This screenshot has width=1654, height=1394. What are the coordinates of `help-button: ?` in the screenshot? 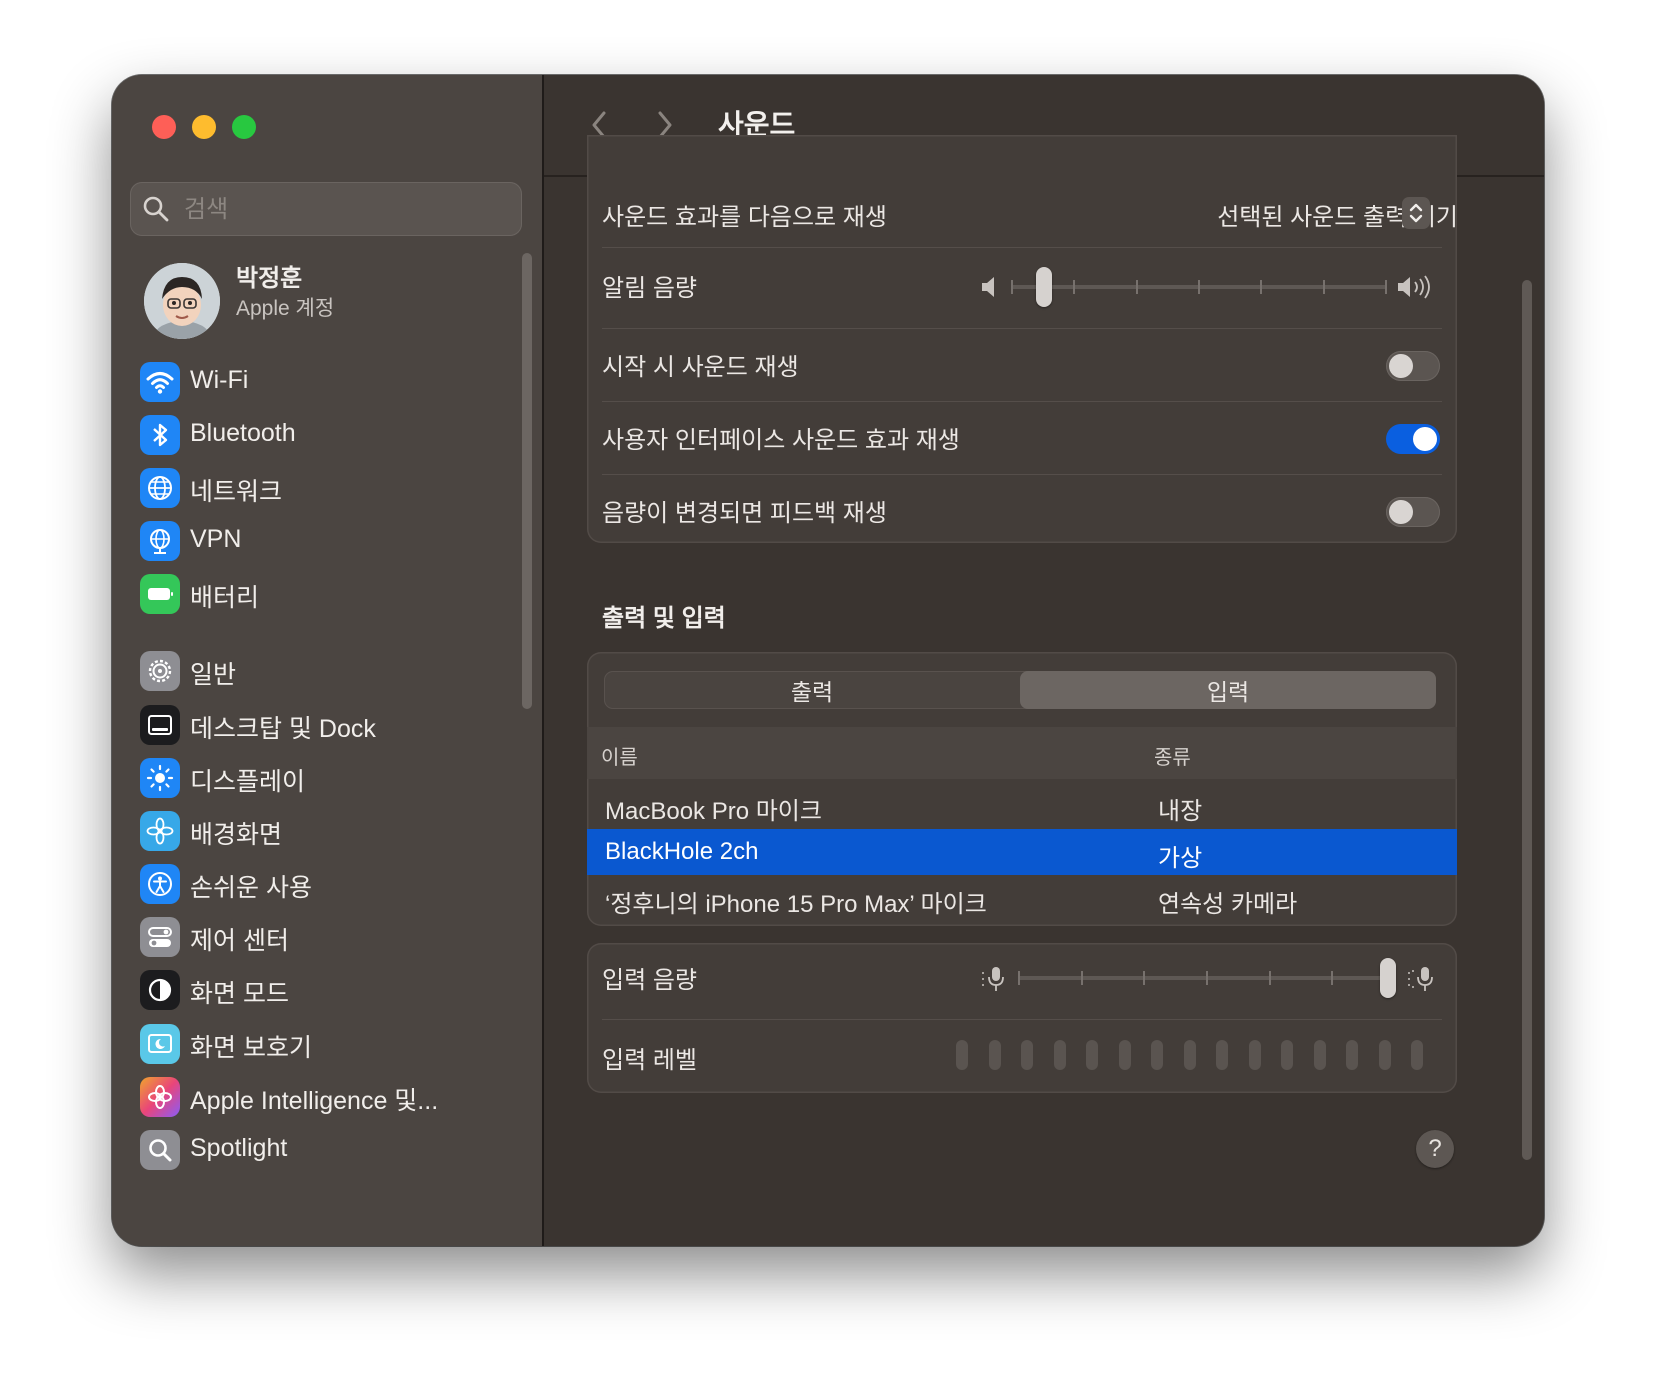 It's located at (1435, 1149).